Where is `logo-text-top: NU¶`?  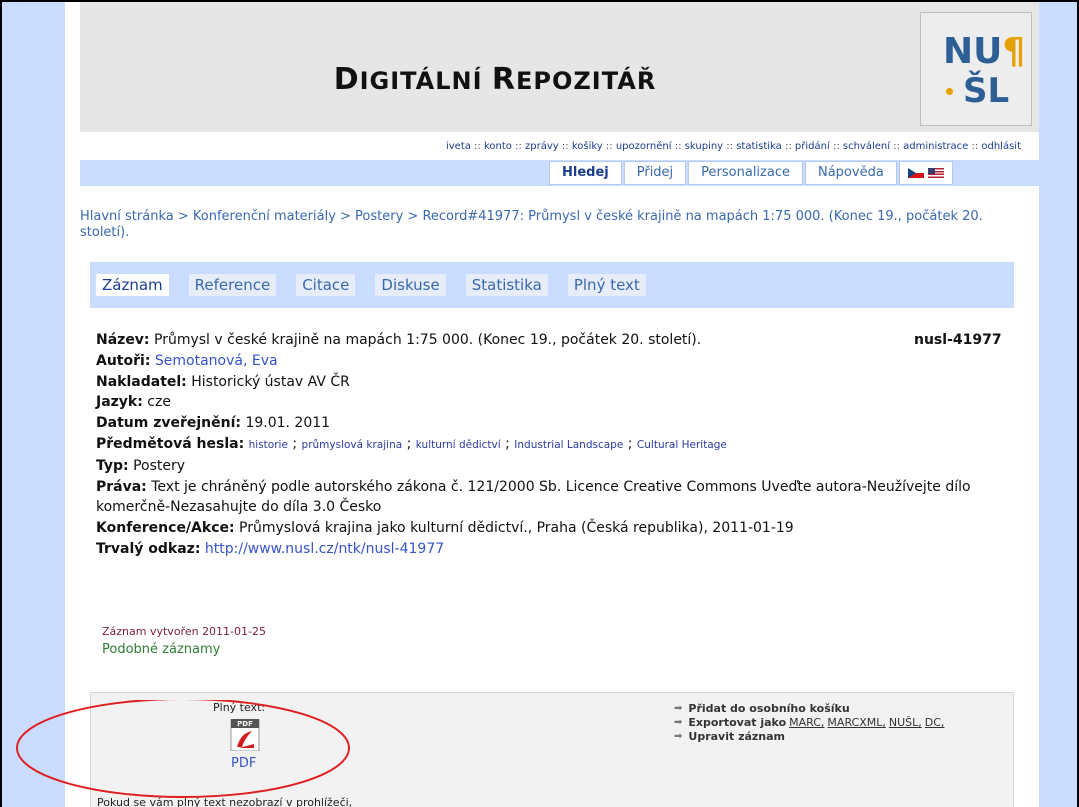
logo-text-top: NU¶ is located at coordinates (984, 51).